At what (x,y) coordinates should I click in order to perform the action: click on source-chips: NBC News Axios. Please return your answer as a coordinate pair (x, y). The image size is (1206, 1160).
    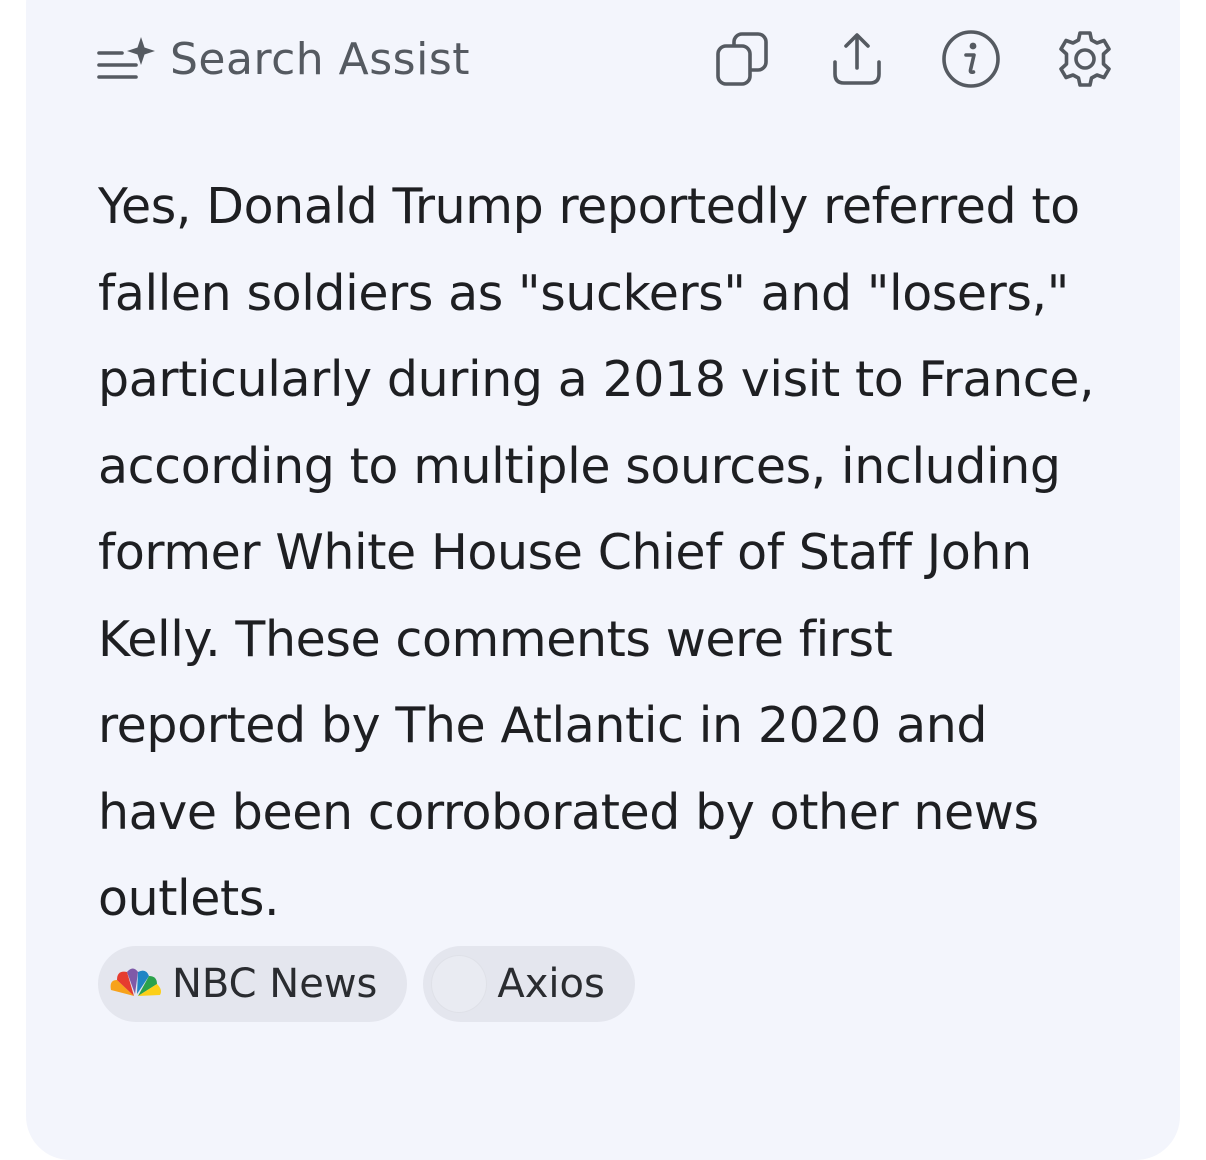
    Looking at the image, I should click on (374, 984).